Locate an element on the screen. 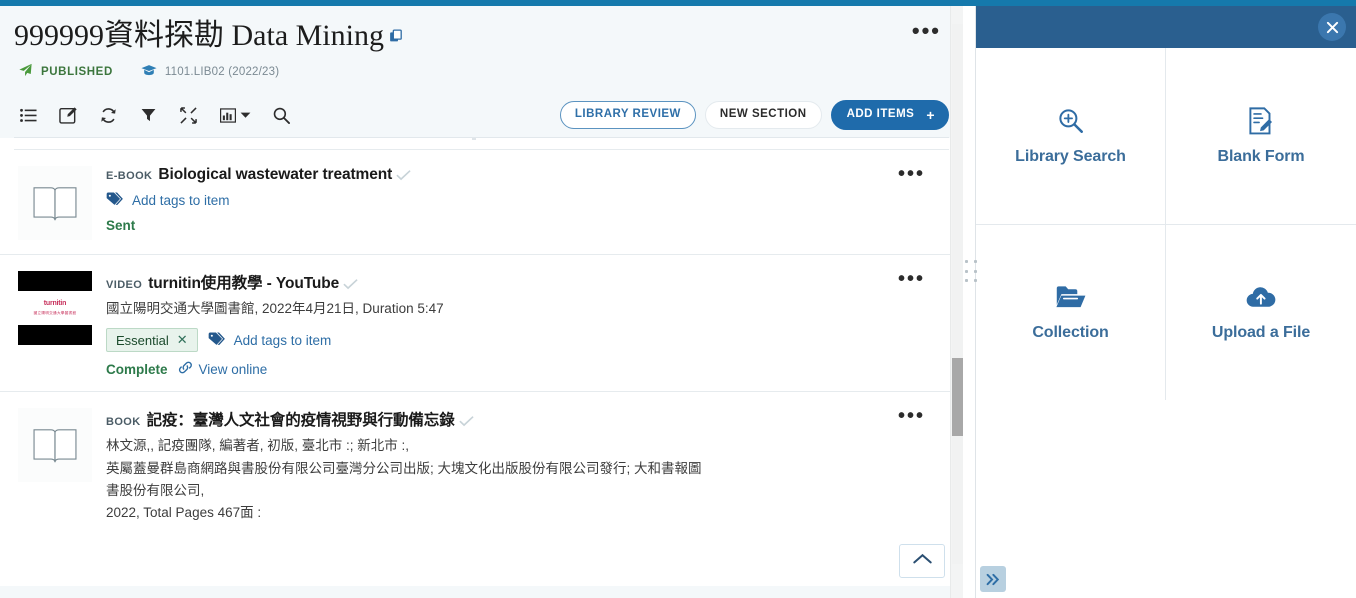 This screenshot has width=1356, height=598. close-icon is located at coordinates (1332, 27).